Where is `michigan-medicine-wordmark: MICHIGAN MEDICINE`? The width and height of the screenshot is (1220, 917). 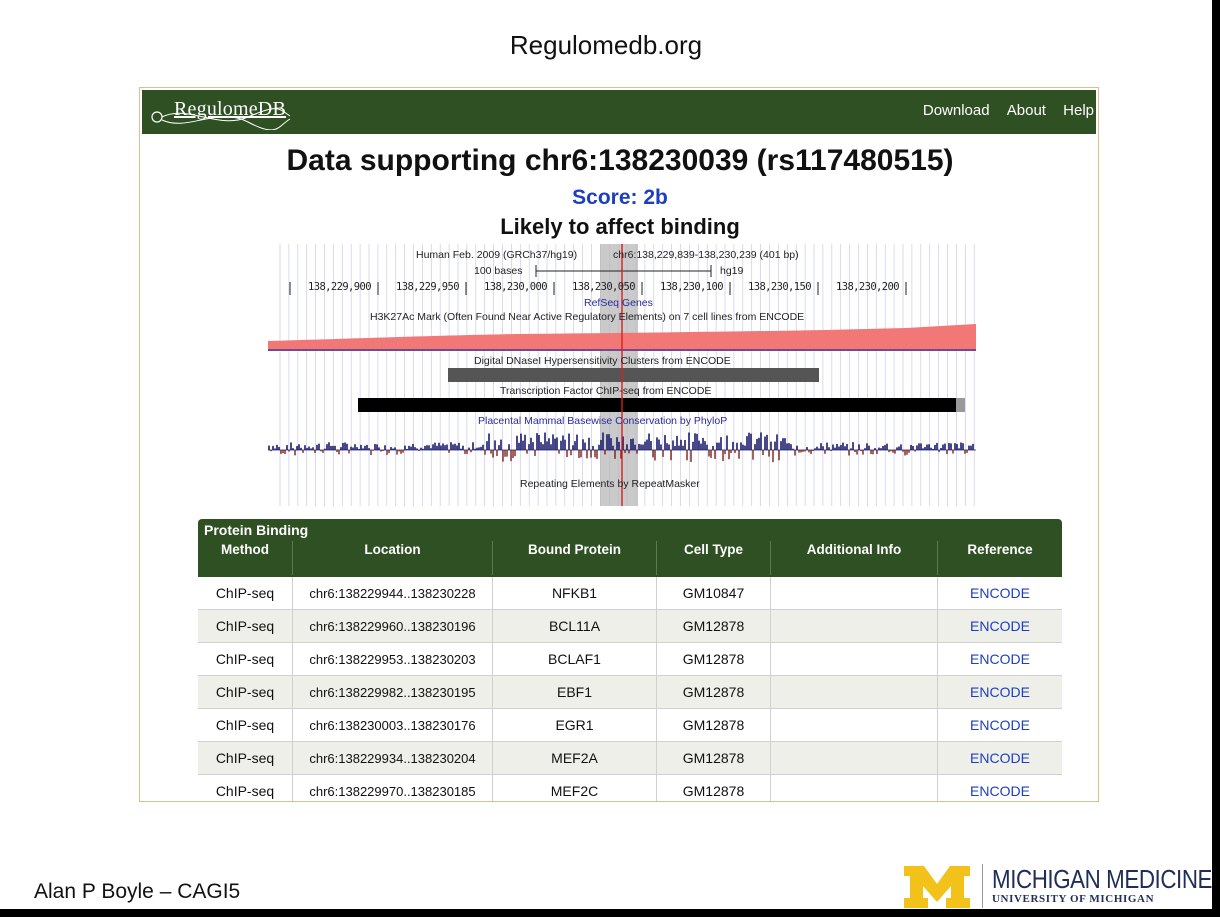 michigan-medicine-wordmark: MICHIGAN MEDICINE is located at coordinates (1102, 879).